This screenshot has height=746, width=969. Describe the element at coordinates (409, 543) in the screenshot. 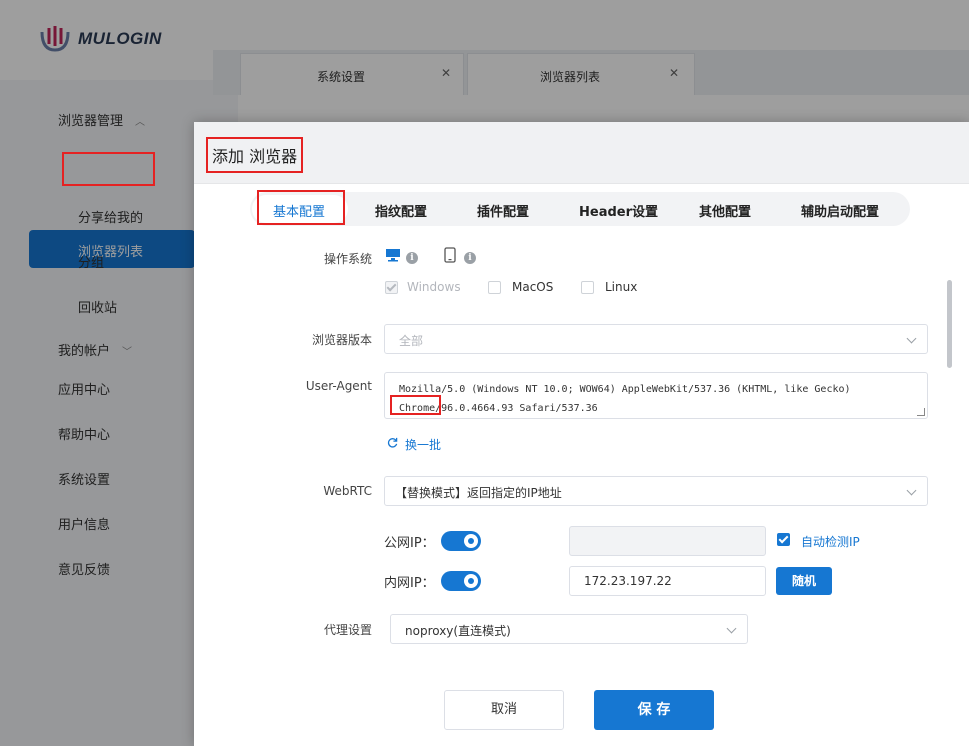

I see `public-ip-label: 公网IP：` at that location.